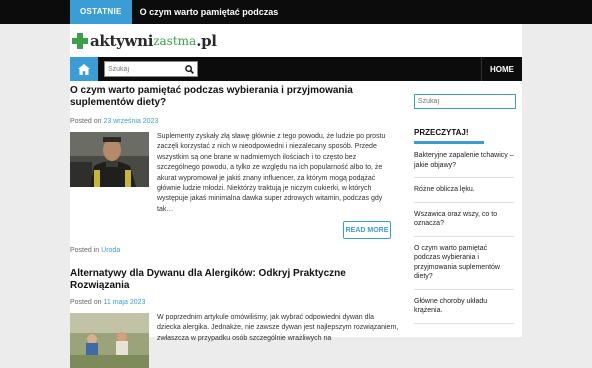 The height and width of the screenshot is (368, 592). What do you see at coordinates (296, 40) in the screenshot?
I see `site-header: aktywni zastma .pl` at bounding box center [296, 40].